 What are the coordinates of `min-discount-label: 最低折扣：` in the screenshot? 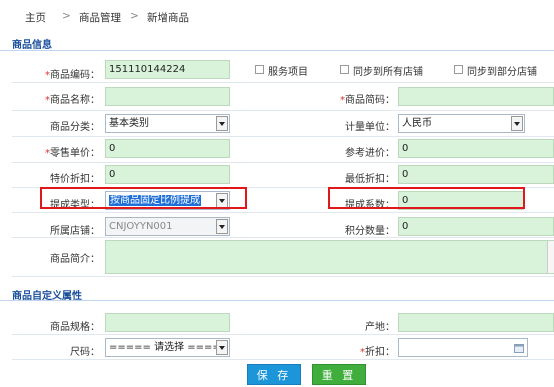 It's located at (370, 179).